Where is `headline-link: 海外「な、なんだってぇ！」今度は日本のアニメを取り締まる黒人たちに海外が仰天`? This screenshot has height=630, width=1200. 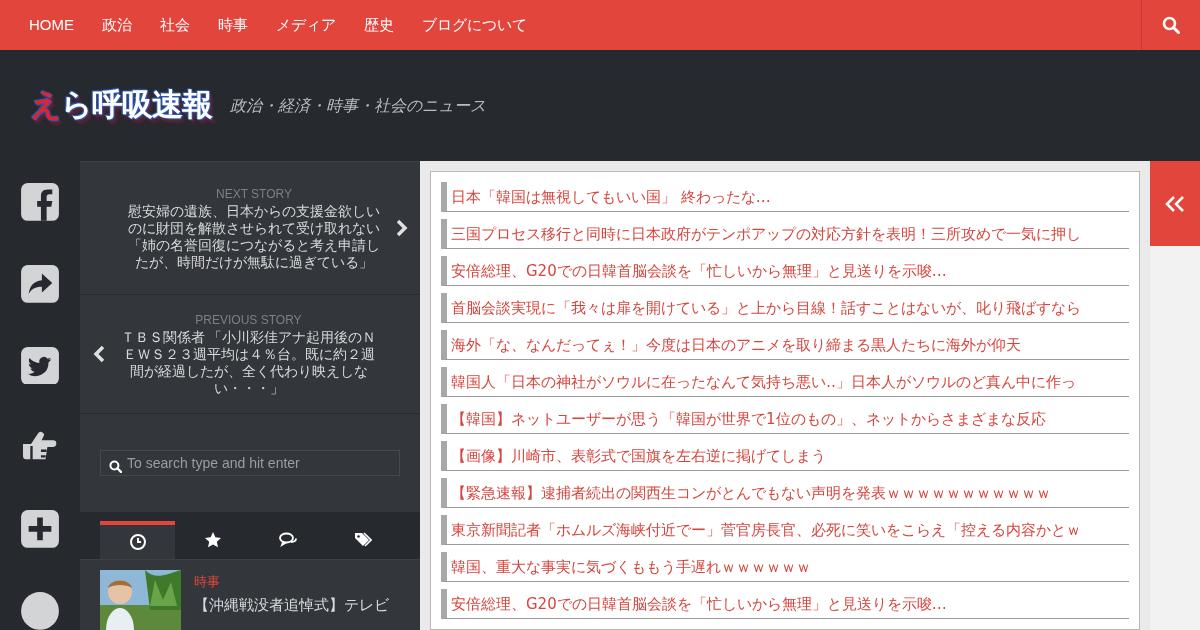 headline-link: 海外「な、なんだってぇ！」今度は日本のアニメを取り締まる黒人たちに海外が仰天 is located at coordinates (785, 345).